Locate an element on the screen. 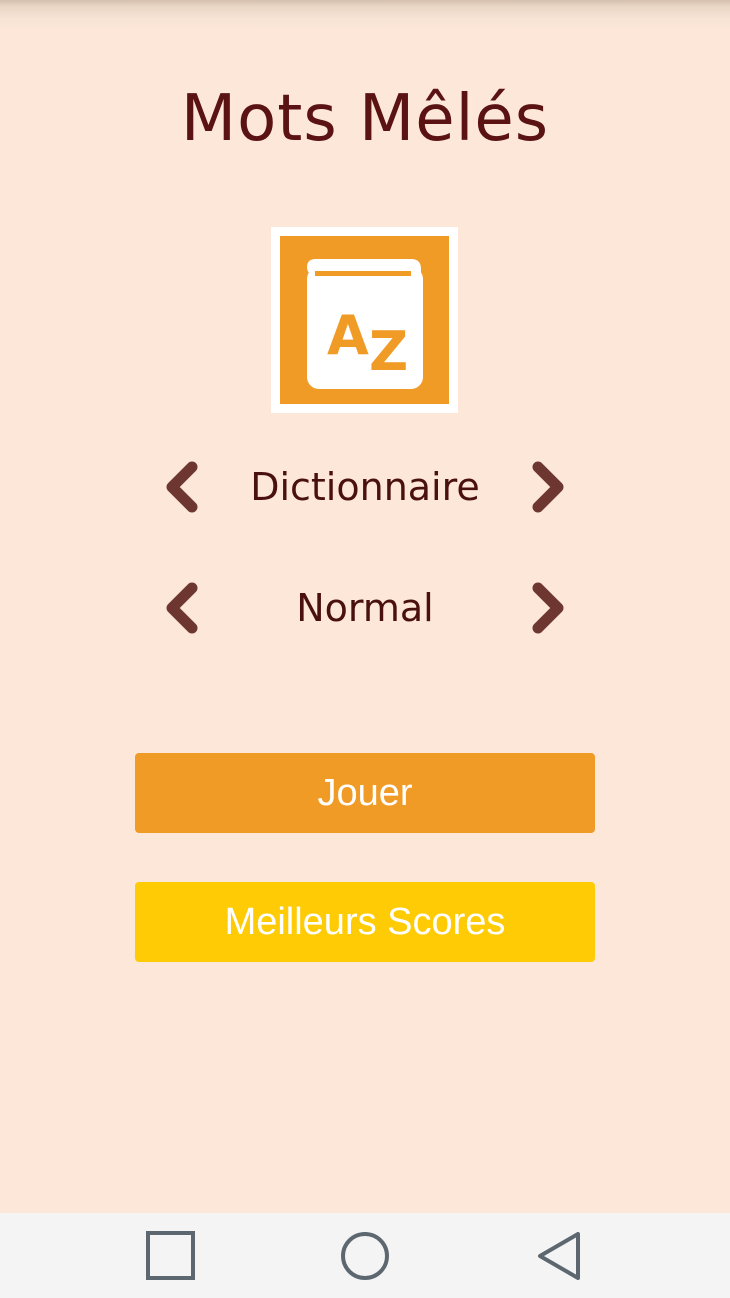 Image resolution: width=730 pixels, height=1298 pixels. triangle-back-icon is located at coordinates (559, 1255).